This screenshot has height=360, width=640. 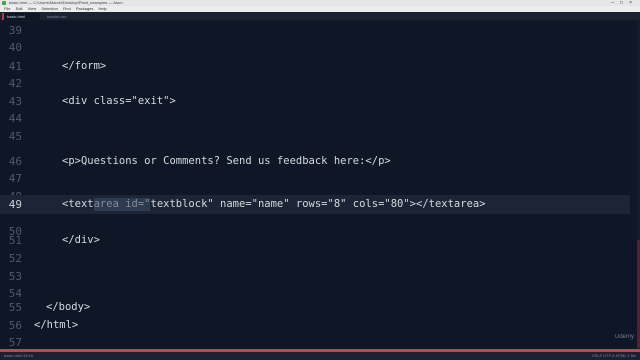 I want to click on tab-bar: basic.html header.css, so click(x=320, y=16).